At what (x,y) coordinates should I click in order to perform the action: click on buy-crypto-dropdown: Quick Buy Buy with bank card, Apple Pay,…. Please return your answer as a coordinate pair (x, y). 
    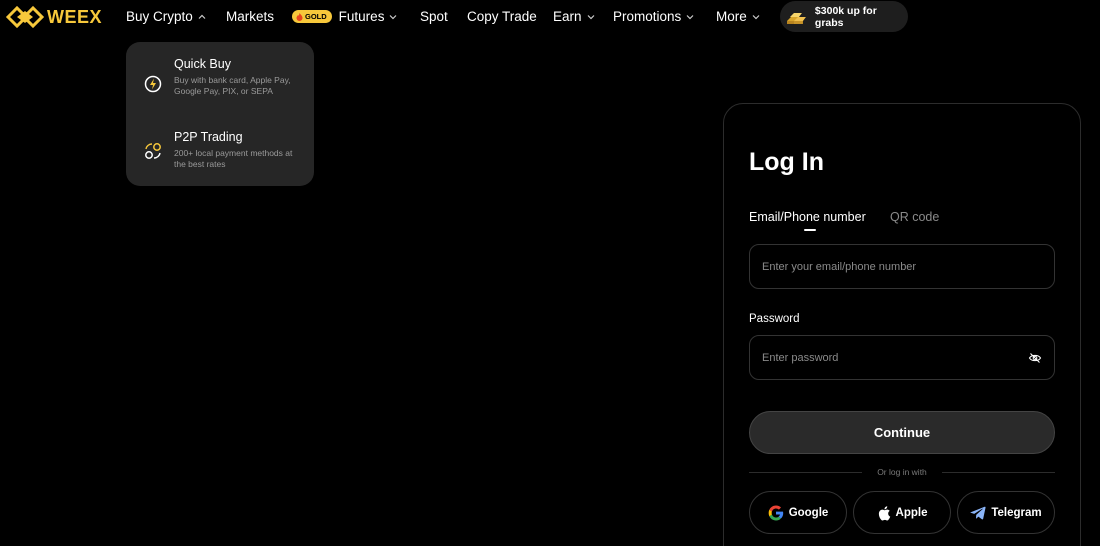
    Looking at the image, I should click on (220, 114).